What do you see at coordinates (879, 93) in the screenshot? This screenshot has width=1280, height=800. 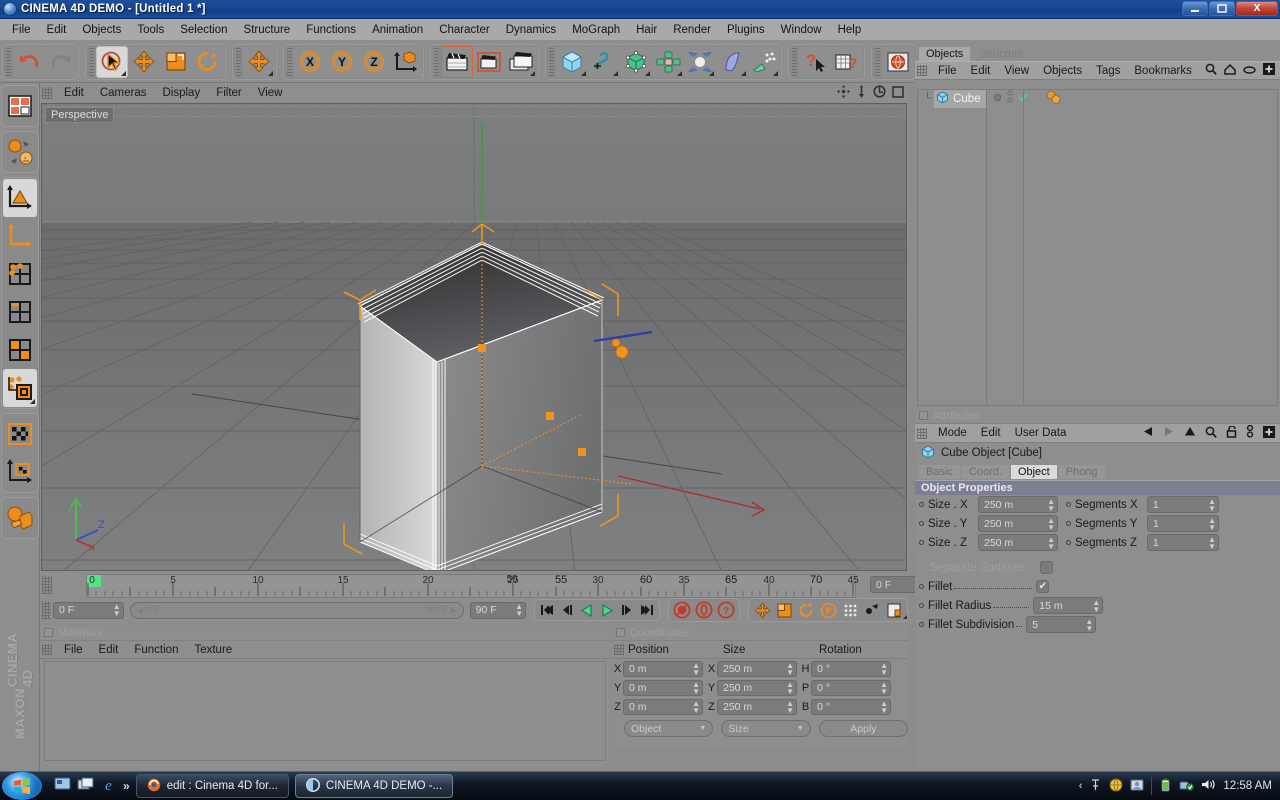 I see `rotate-view-icon` at bounding box center [879, 93].